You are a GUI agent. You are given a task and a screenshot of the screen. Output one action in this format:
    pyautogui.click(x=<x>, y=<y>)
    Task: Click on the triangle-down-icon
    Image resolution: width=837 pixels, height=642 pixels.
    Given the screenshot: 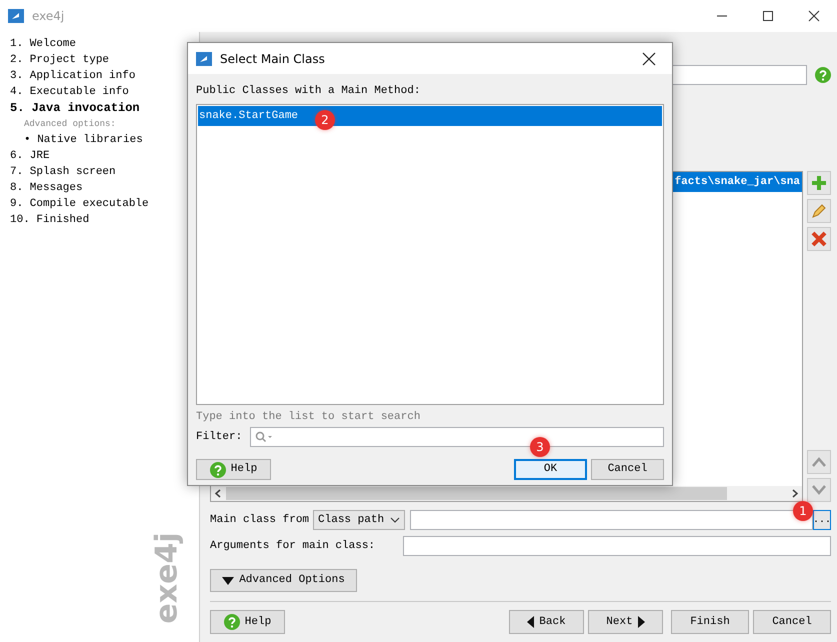 What is the action you would take?
    pyautogui.click(x=228, y=580)
    